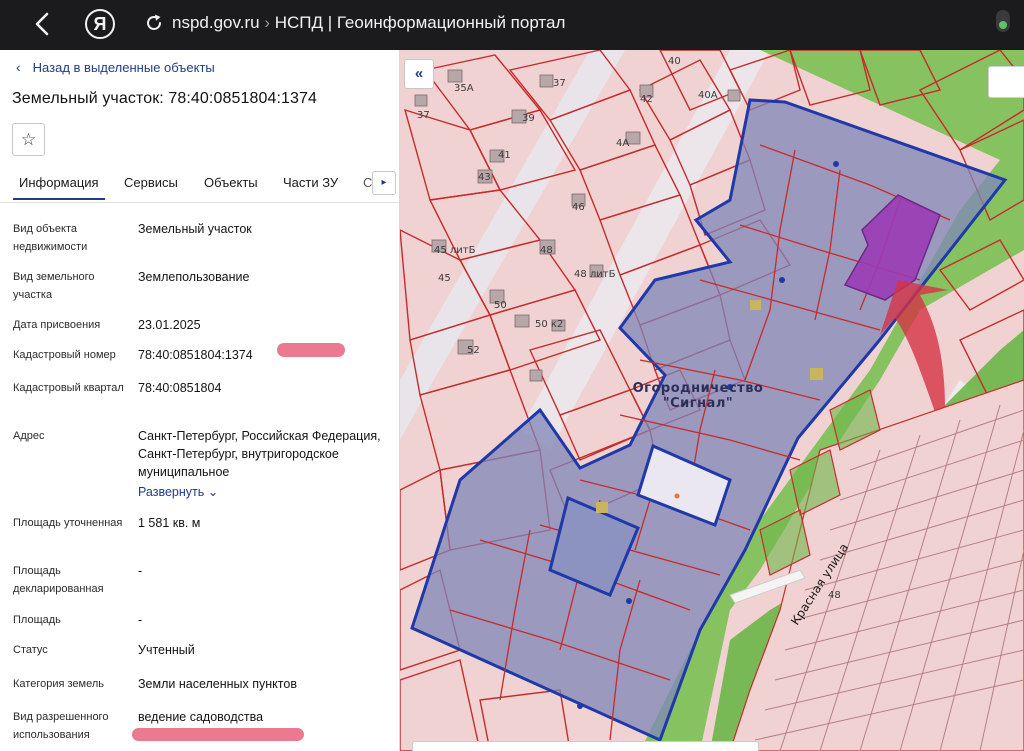 Image resolution: width=1024 pixels, height=751 pixels. Describe the element at coordinates (500, 305) in the screenshot. I see `house-number-label: 50` at that location.